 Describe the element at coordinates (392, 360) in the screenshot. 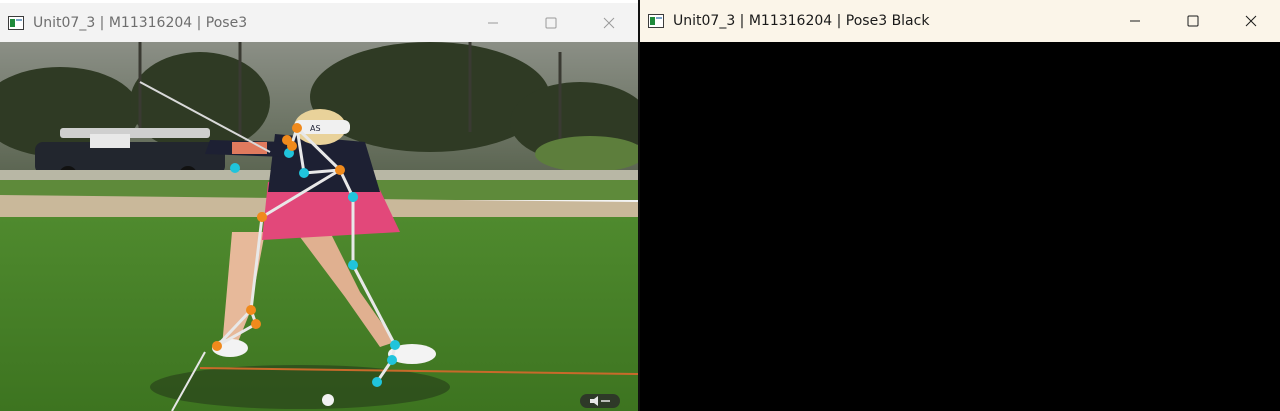

I see `keypoint-rtoe` at that location.